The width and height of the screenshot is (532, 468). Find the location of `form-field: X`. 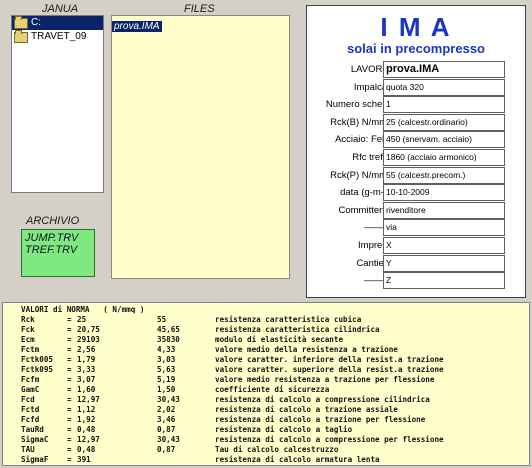

form-field: X is located at coordinates (444, 245).